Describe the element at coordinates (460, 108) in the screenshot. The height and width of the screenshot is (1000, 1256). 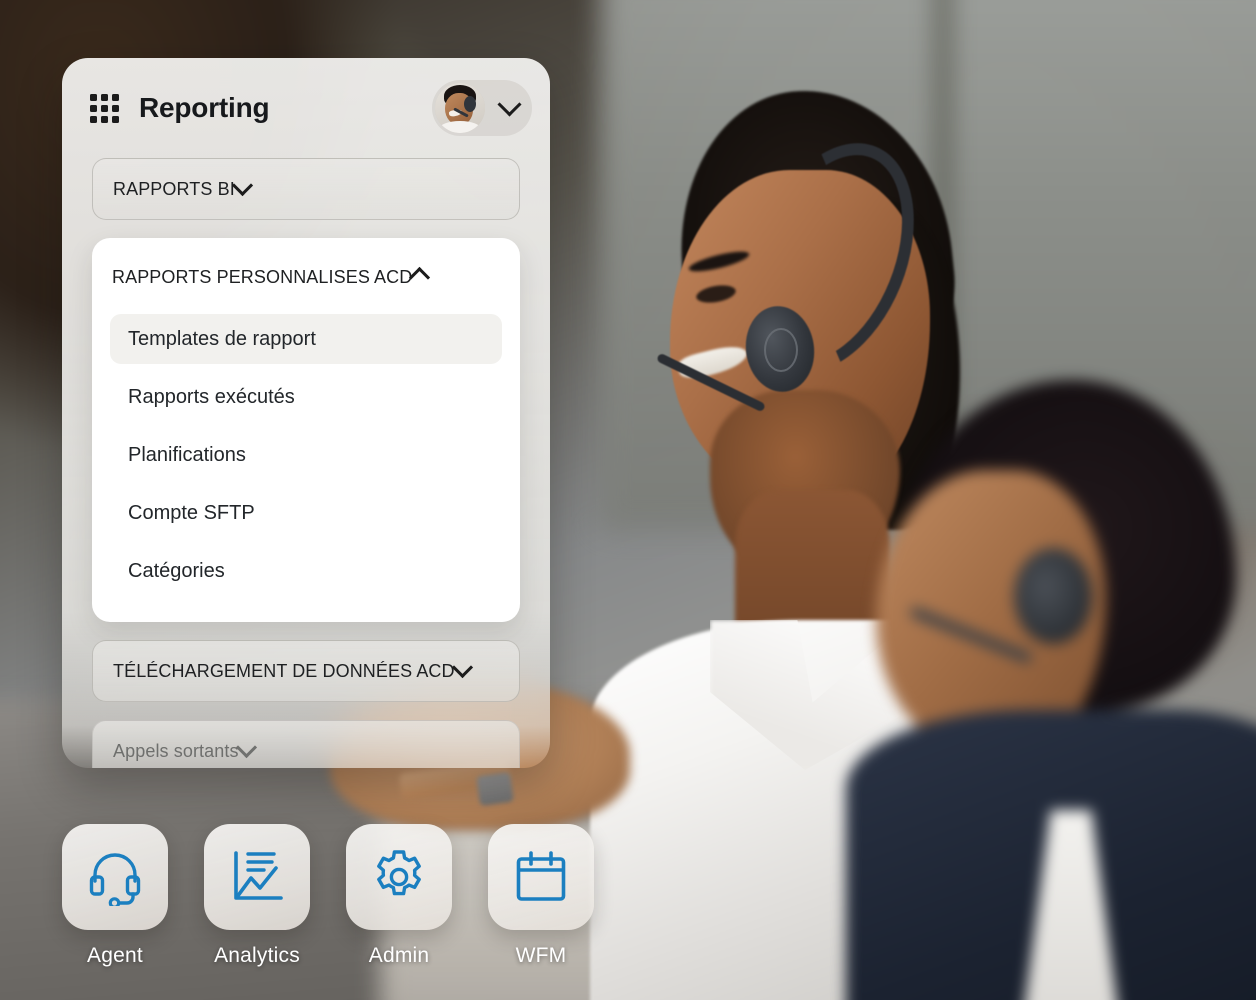
I see `avatar` at that location.